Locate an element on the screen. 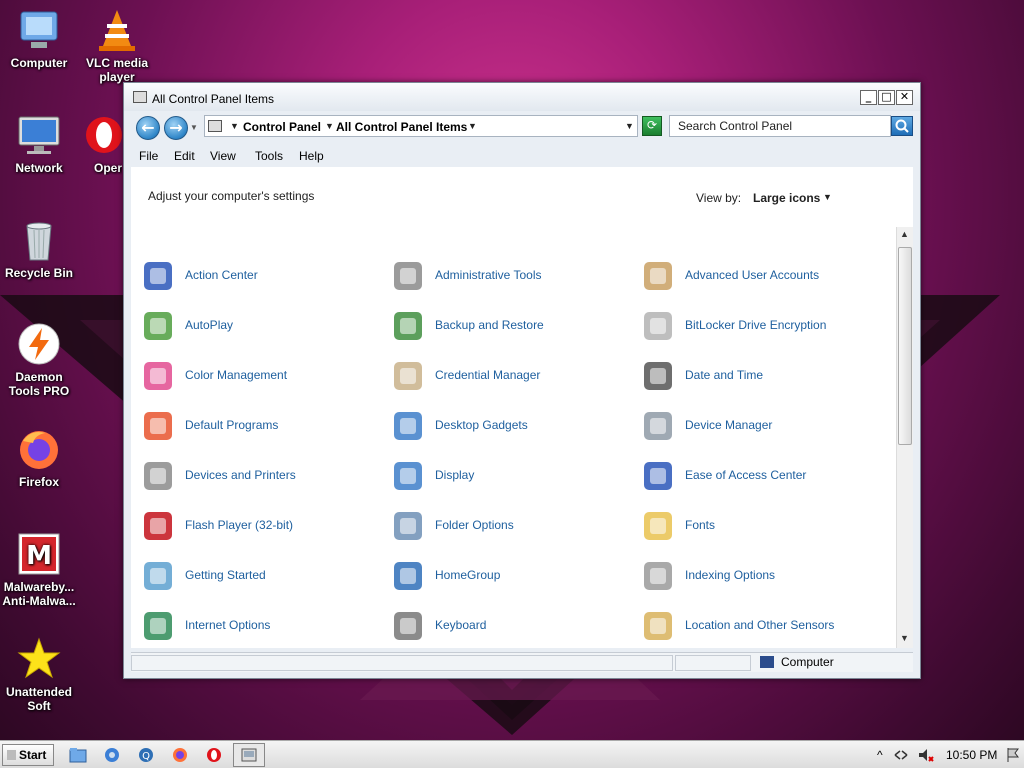 The width and height of the screenshot is (1024, 768). network-tray-icon is located at coordinates (901, 755).